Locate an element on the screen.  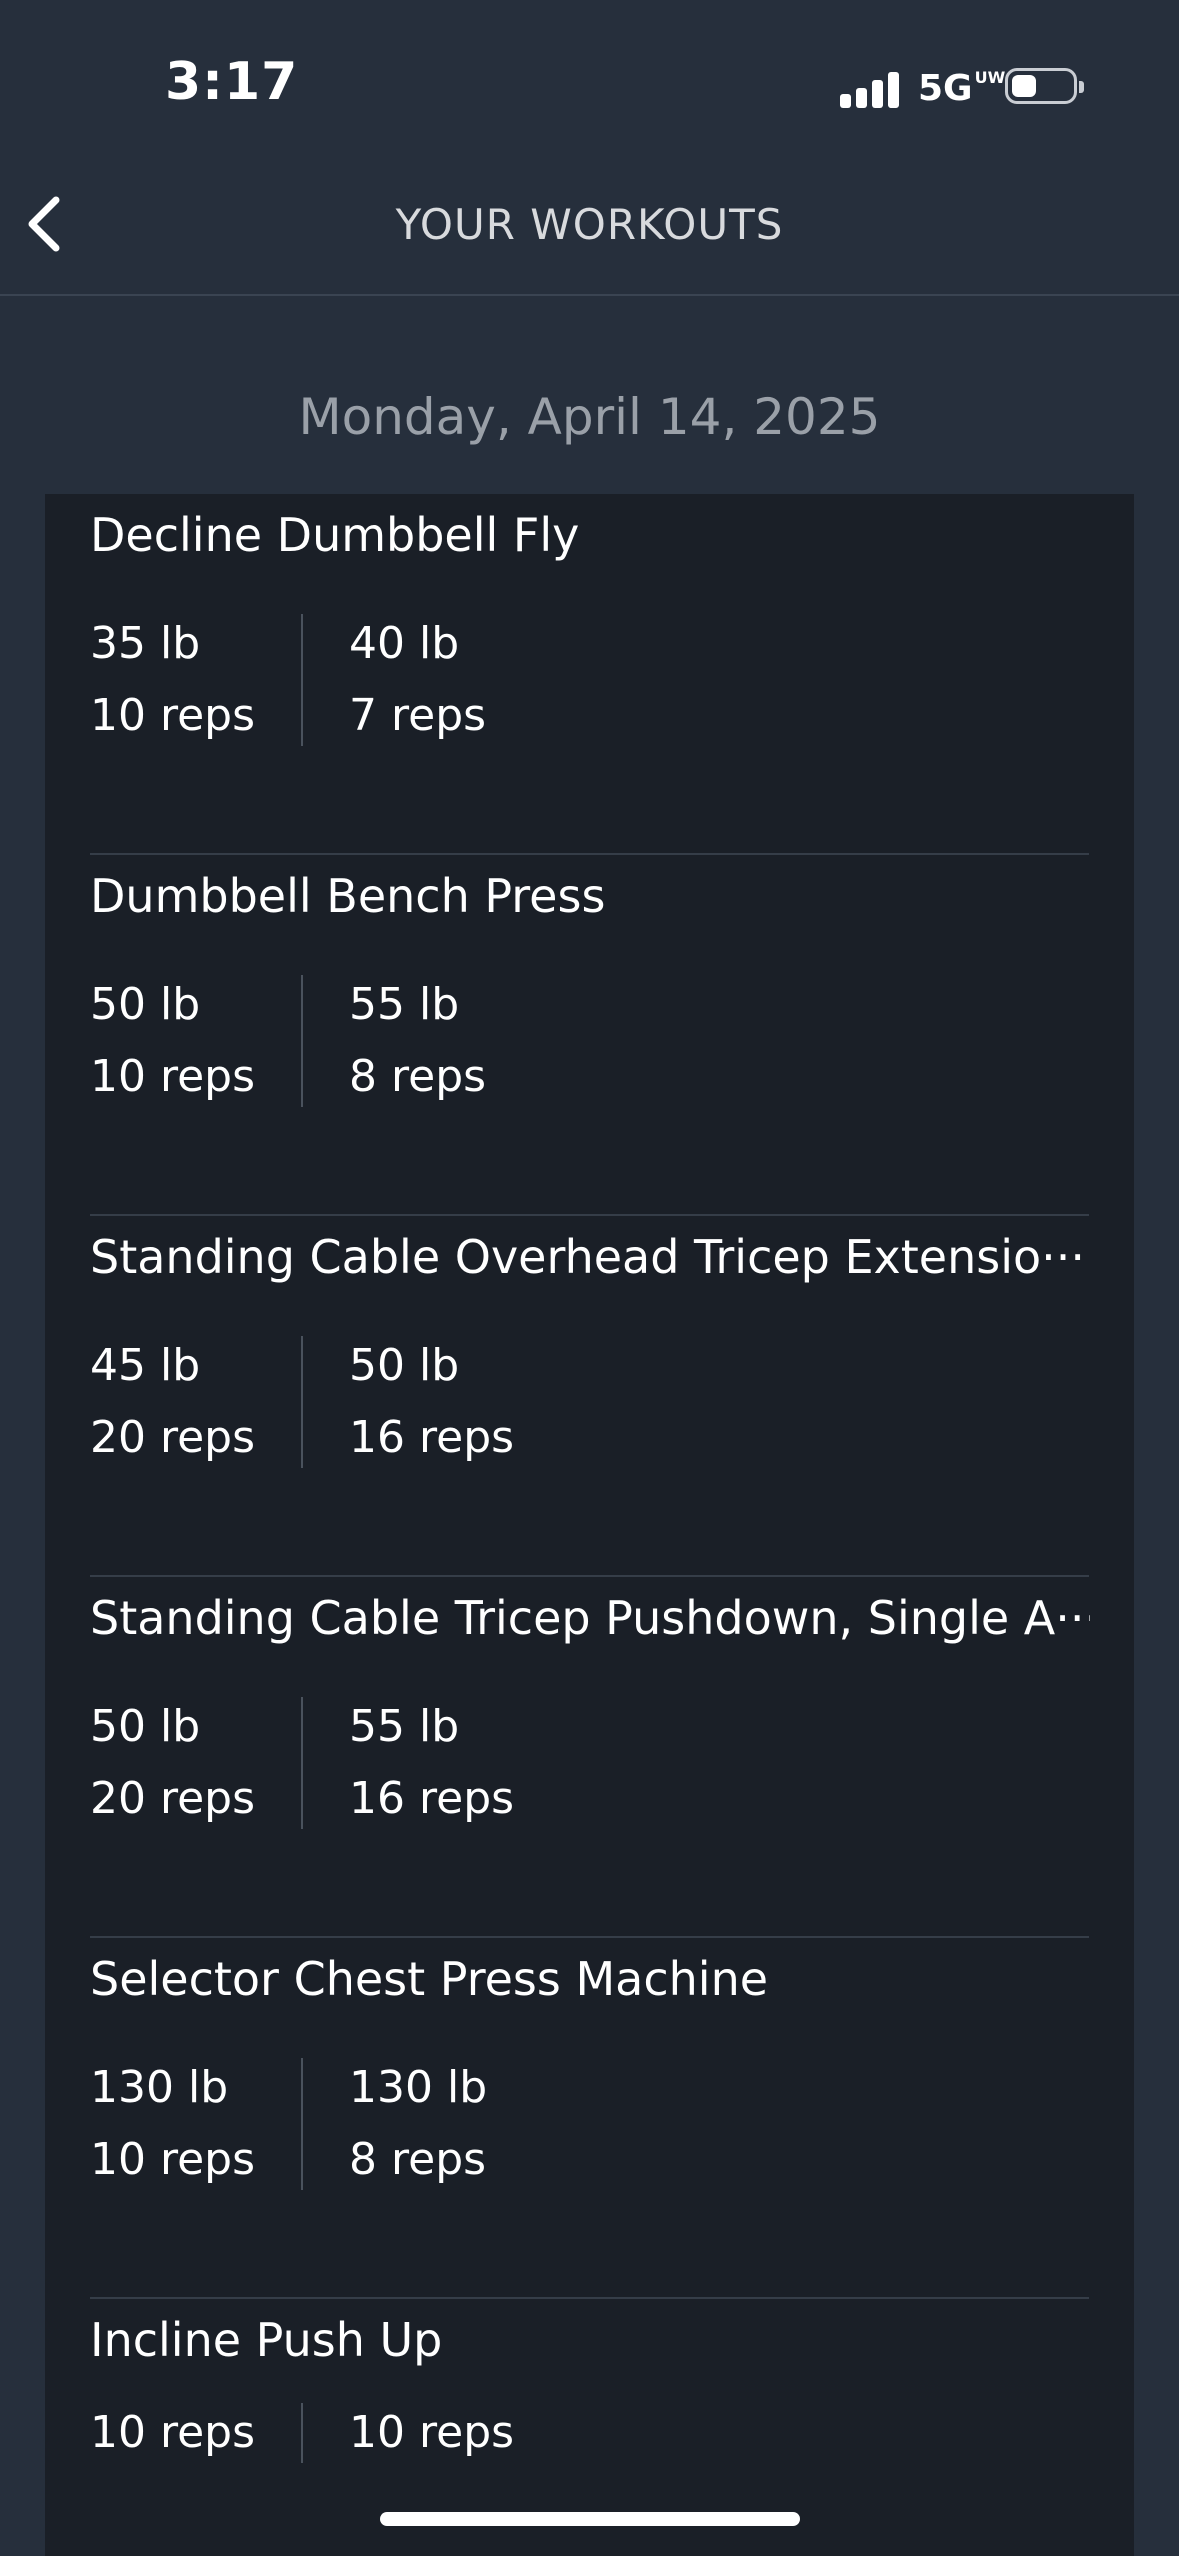
set-list: 130 lb 10 reps 130 lb 8 reps is located at coordinates (288, 2124).